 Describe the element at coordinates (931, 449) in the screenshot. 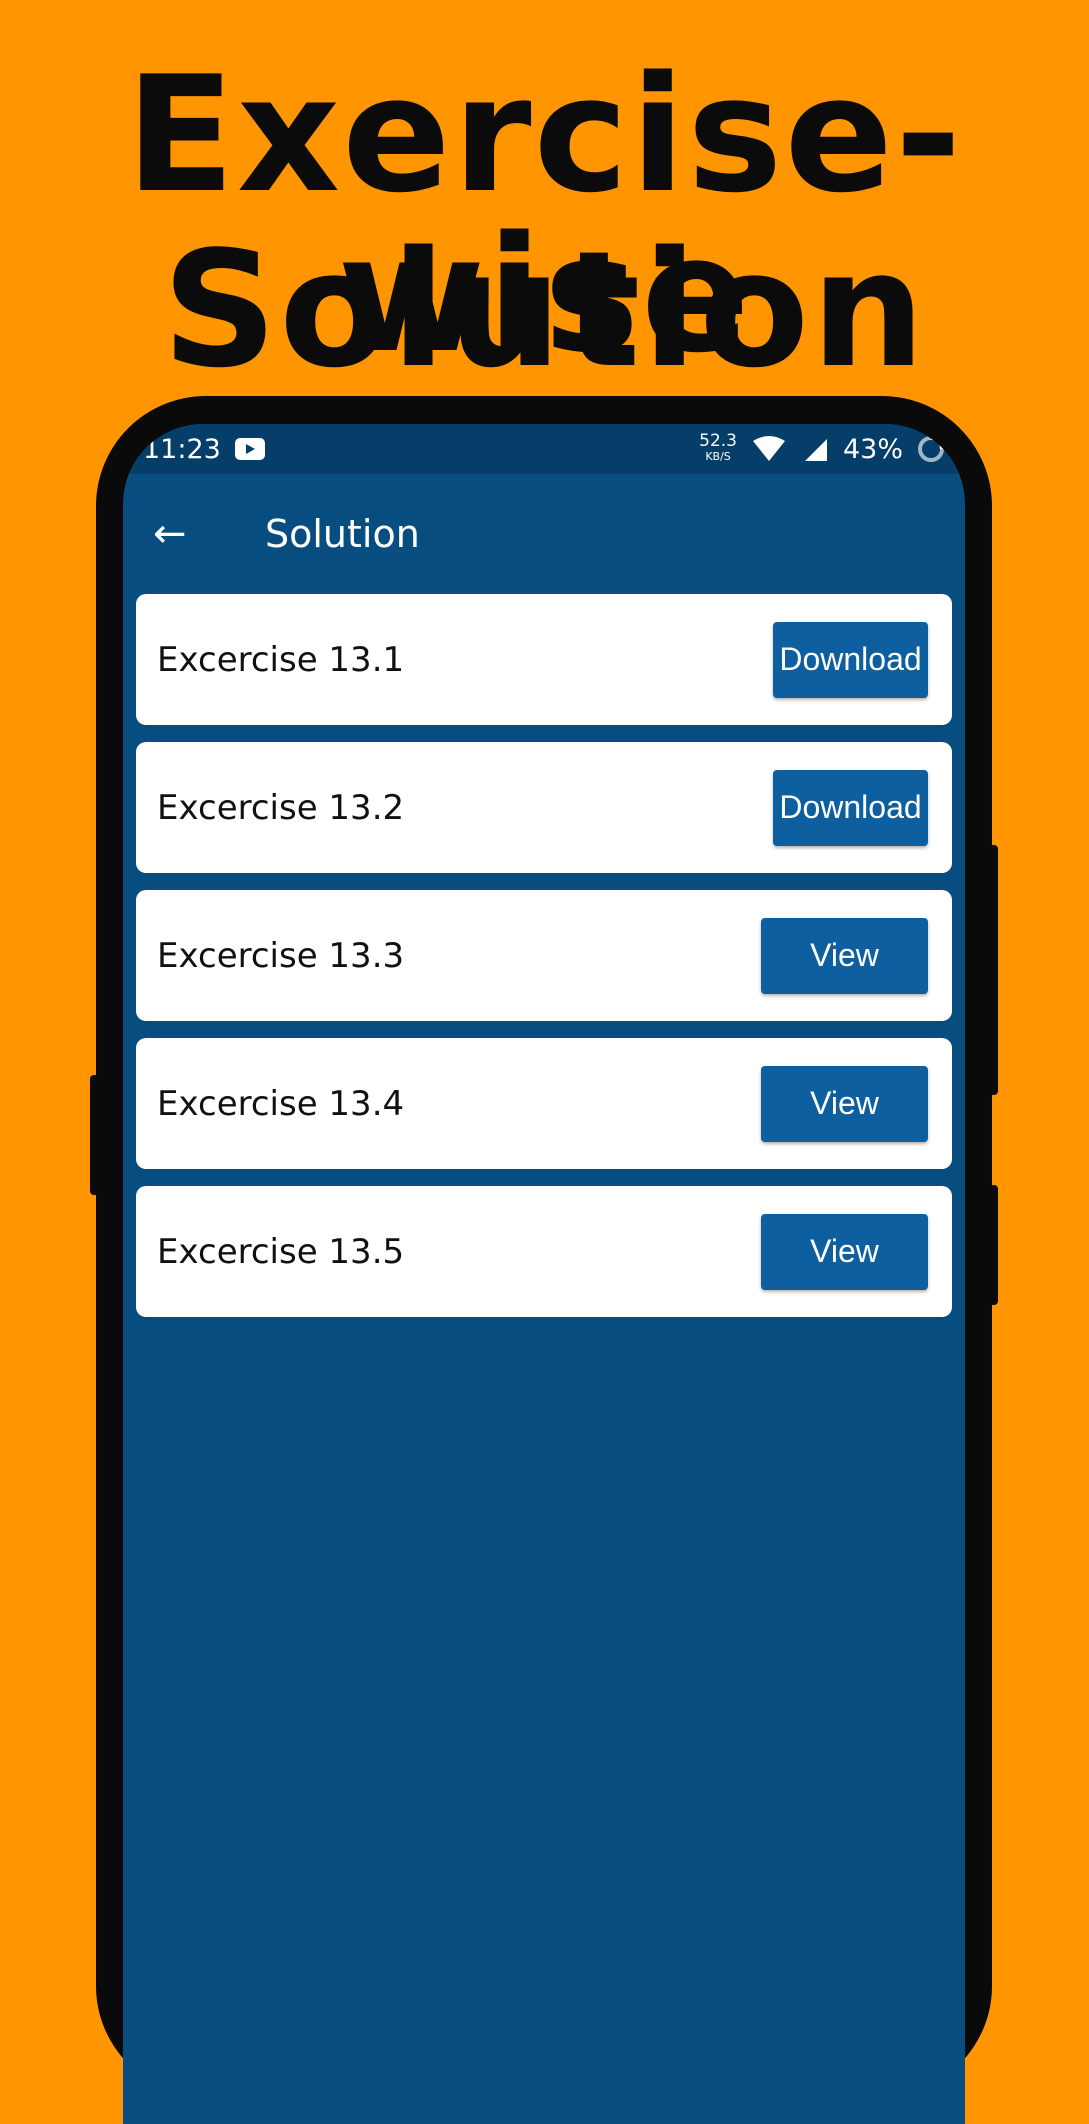

I see `battery-icon` at that location.